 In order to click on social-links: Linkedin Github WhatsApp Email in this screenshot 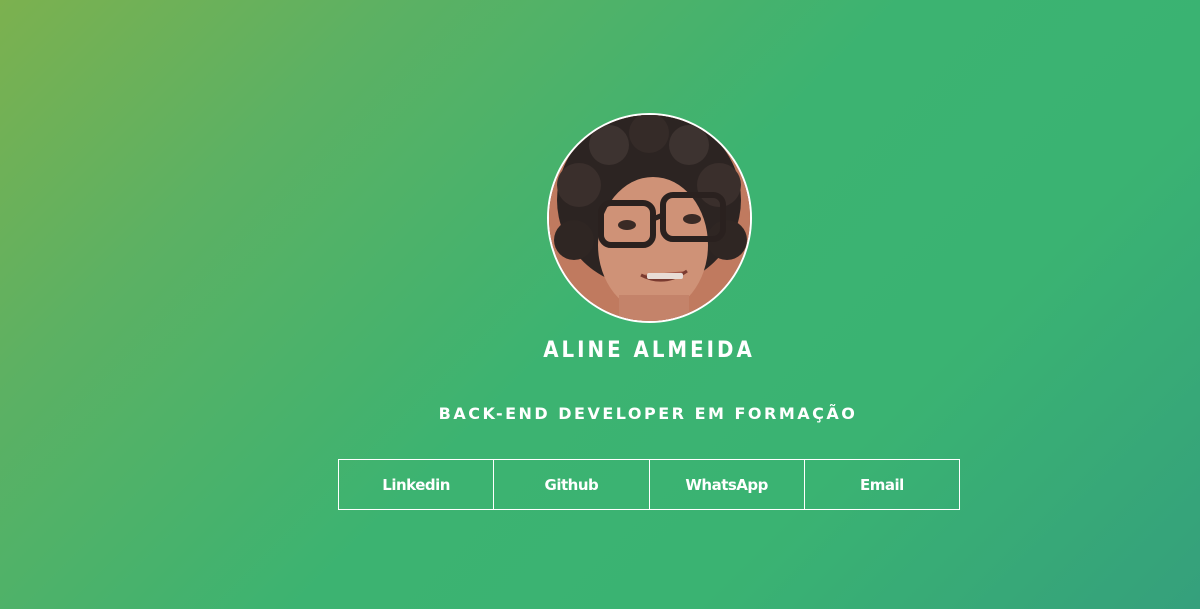, I will do `click(649, 484)`.